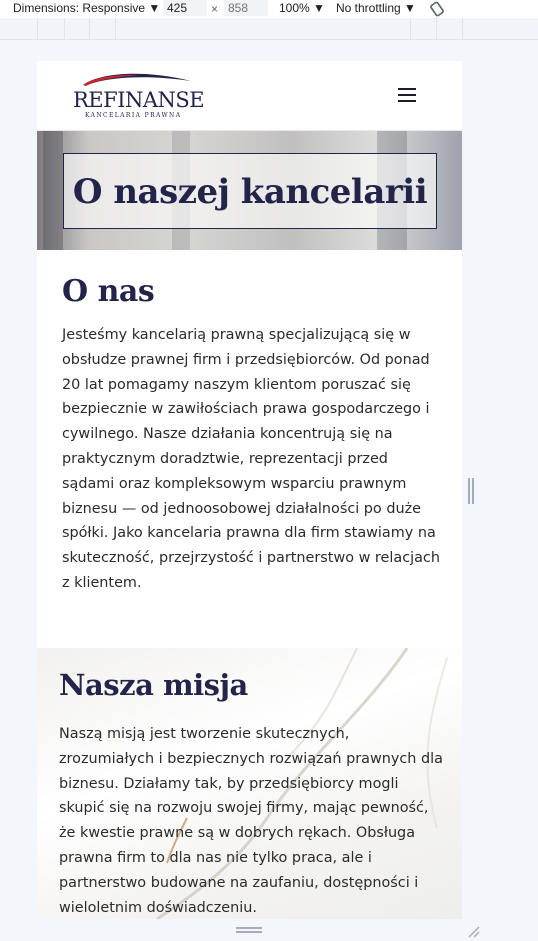  What do you see at coordinates (86, 8) in the screenshot?
I see `dimensions-dropdown: Dimensions: Responsive ▼` at bounding box center [86, 8].